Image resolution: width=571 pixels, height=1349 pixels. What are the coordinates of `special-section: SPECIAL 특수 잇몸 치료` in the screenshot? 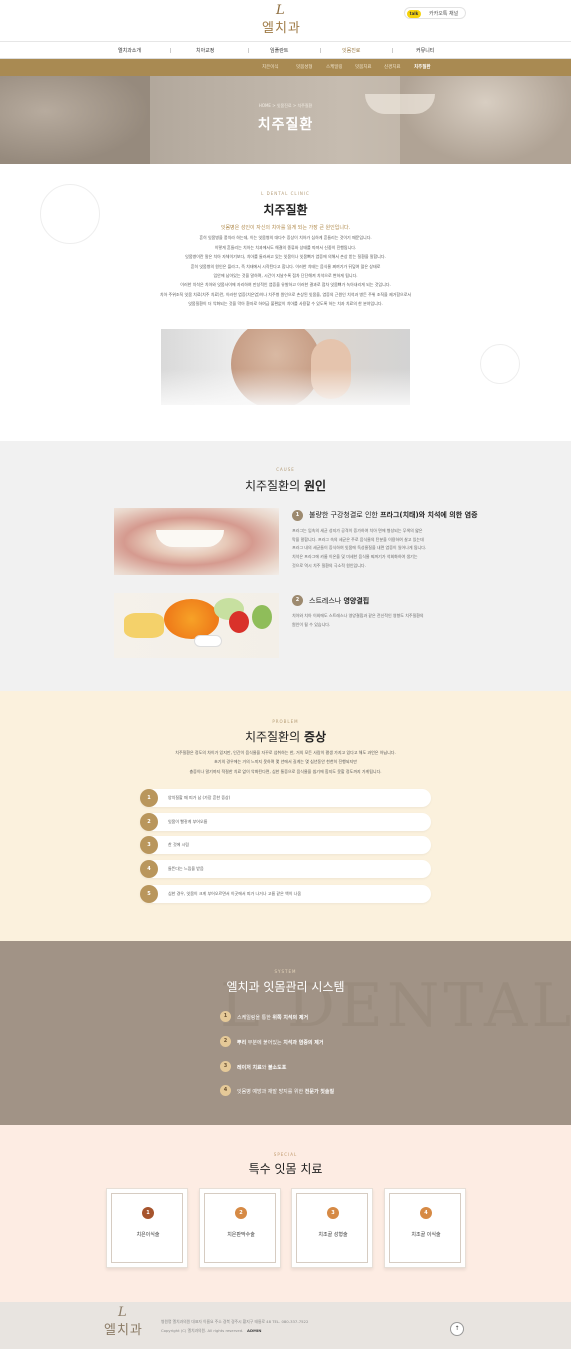 It's located at (285, 1213).